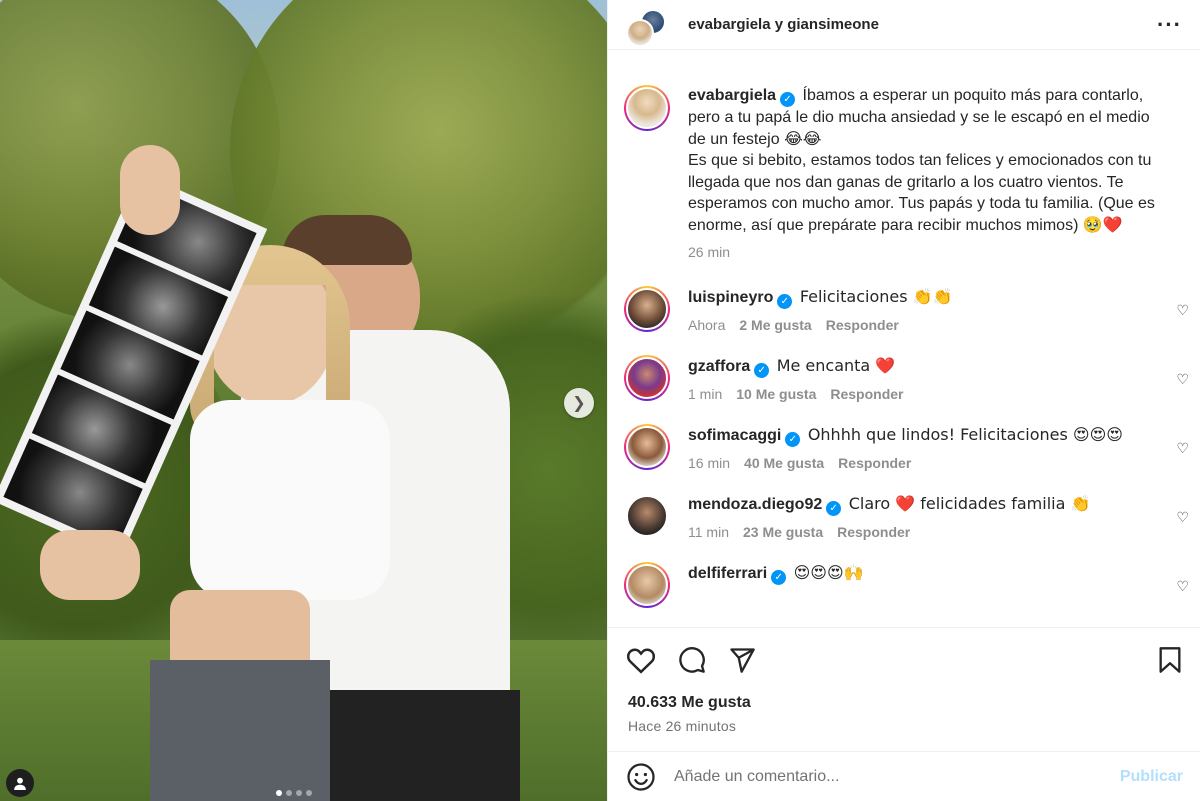  What do you see at coordinates (641, 660) in the screenshot?
I see `heart-icon` at bounding box center [641, 660].